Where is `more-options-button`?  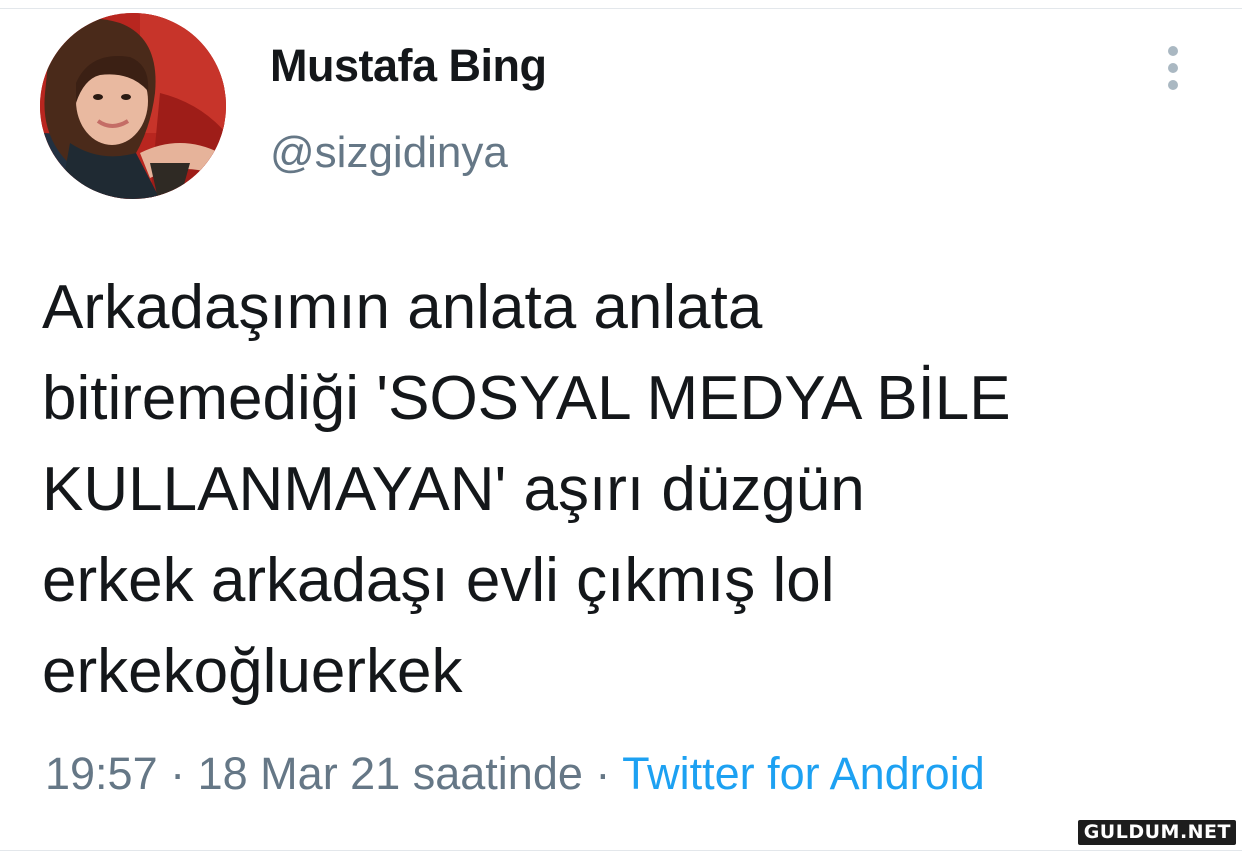 more-options-button is located at coordinates (1173, 68).